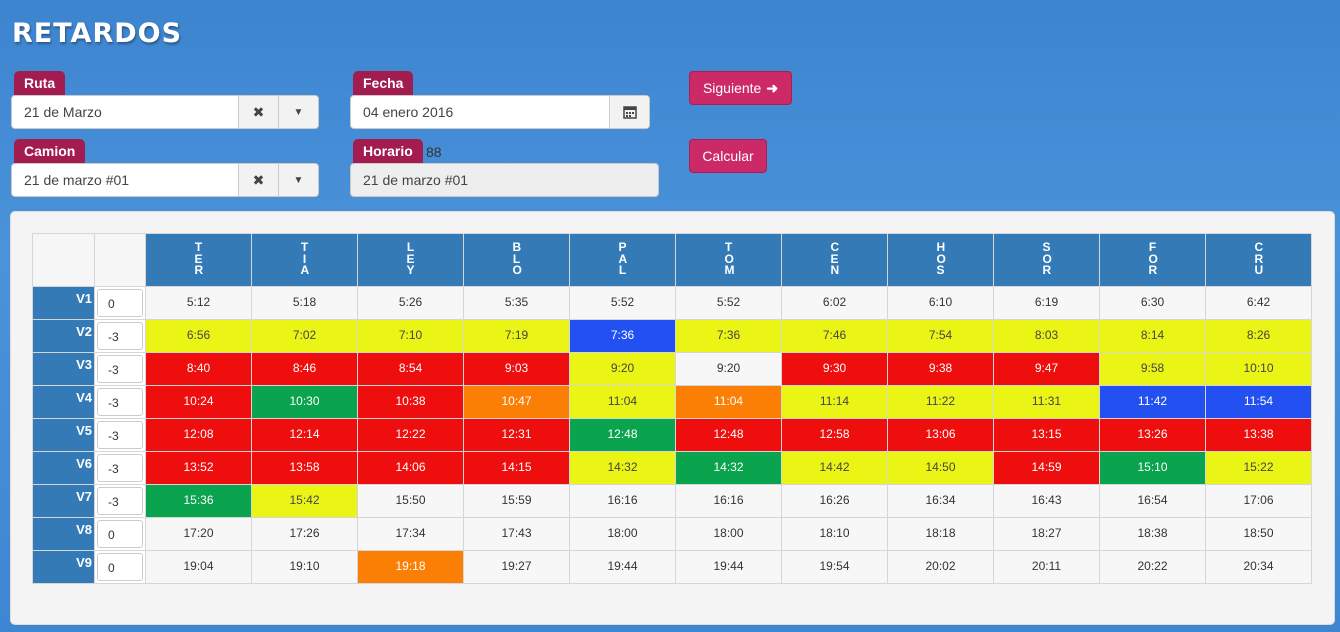 The width and height of the screenshot is (1340, 632). I want to click on time-cell: 14:50, so click(940, 468).